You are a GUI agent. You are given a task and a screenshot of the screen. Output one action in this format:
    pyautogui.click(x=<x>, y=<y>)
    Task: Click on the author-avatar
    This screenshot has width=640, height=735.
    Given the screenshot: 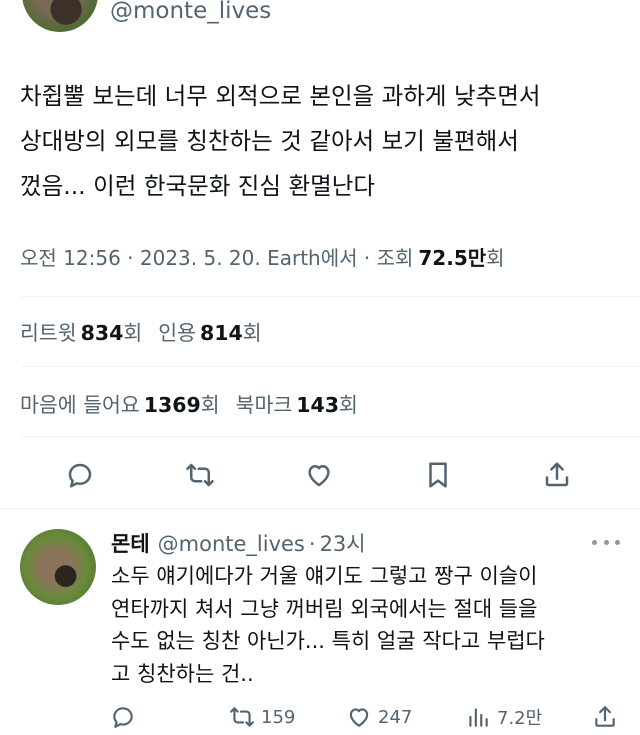 What is the action you would take?
    pyautogui.click(x=60, y=16)
    